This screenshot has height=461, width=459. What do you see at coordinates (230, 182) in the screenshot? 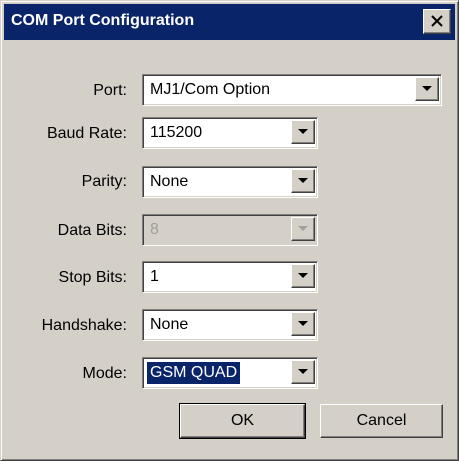
I see `parity-combobox: None` at bounding box center [230, 182].